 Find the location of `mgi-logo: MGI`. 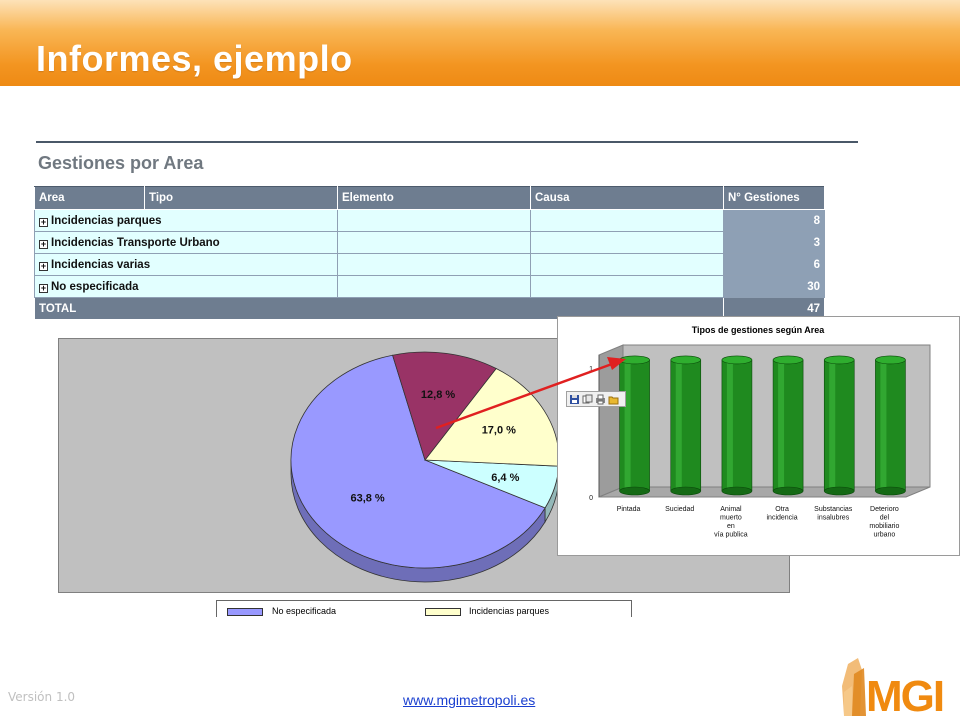

mgi-logo: MGI is located at coordinates (893, 688).